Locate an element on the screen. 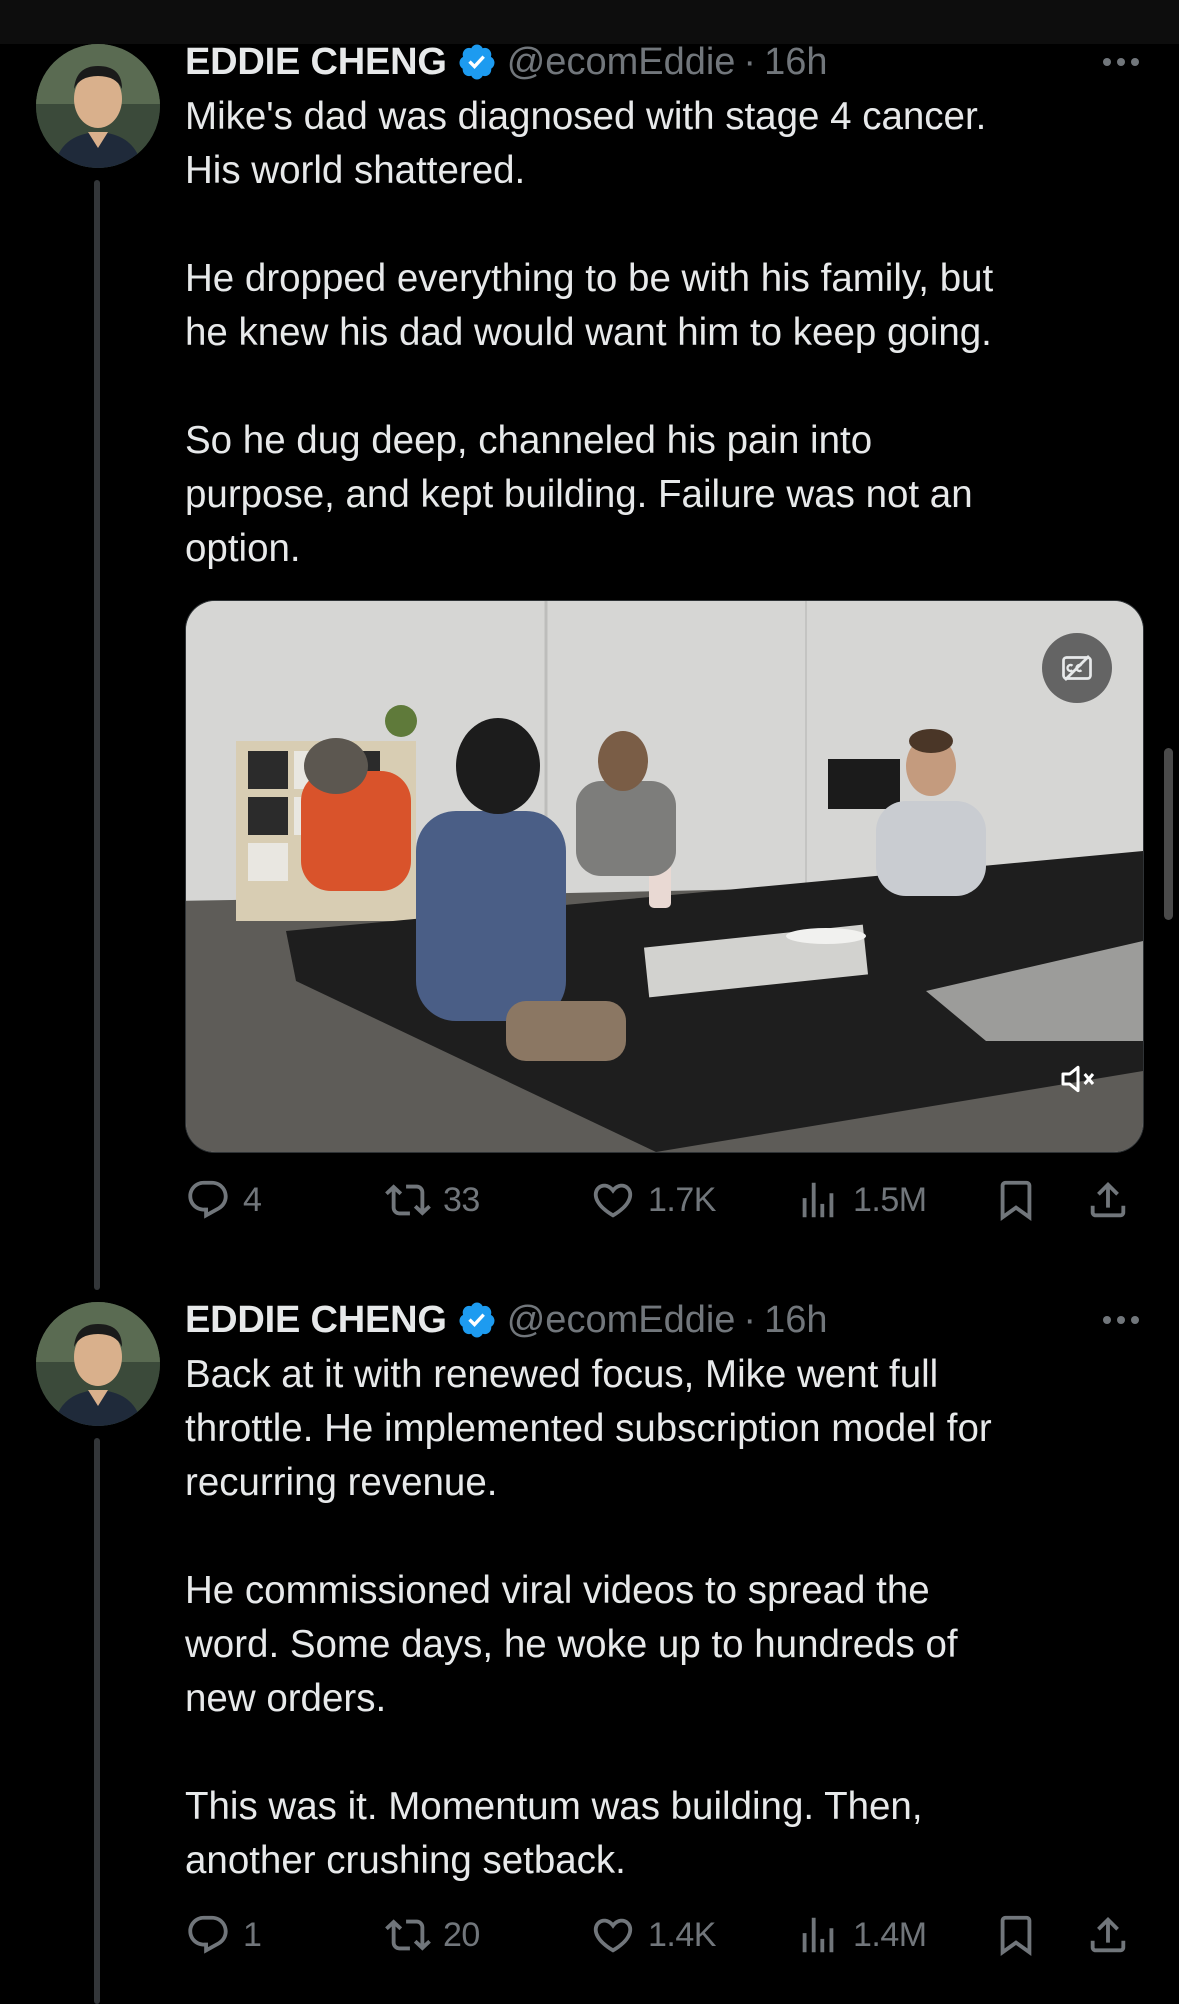 The image size is (1179, 2004). reply-count: 1 is located at coordinates (252, 1934).